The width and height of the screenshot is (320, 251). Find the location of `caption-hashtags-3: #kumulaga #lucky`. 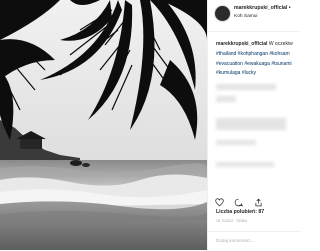

caption-hashtags-3: #kumulaga #lucky is located at coordinates (260, 74).